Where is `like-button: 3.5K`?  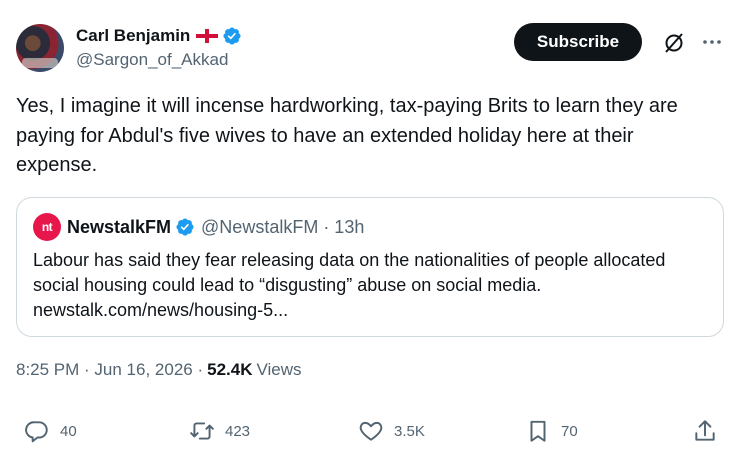
like-button: 3.5K is located at coordinates (391, 431).